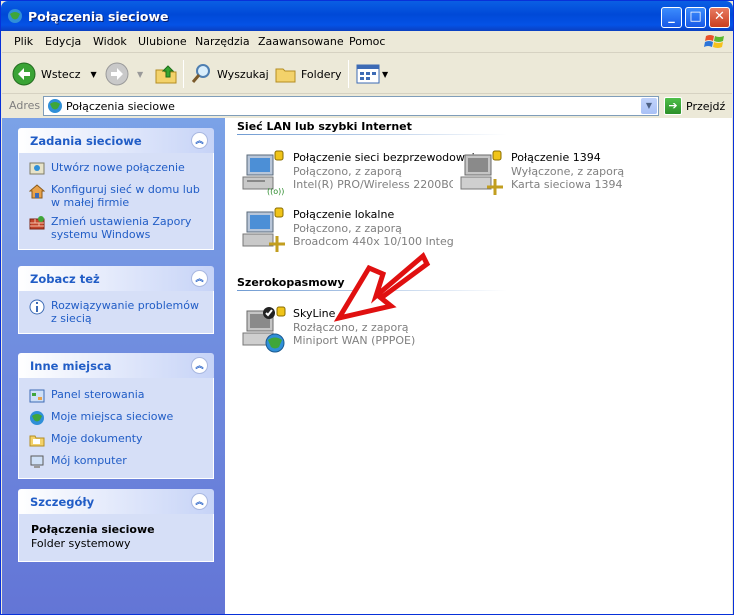 The image size is (734, 615). I want to click on disabled-connection-icon, so click(481, 172).